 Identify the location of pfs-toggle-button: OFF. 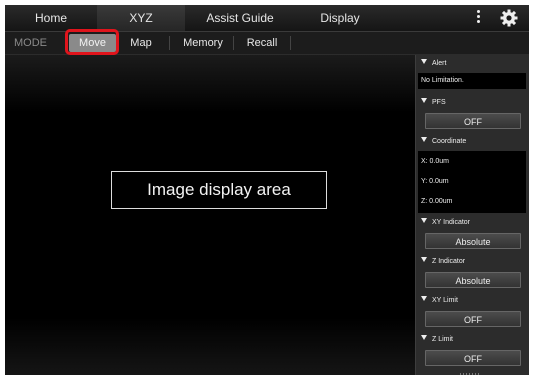
(473, 121).